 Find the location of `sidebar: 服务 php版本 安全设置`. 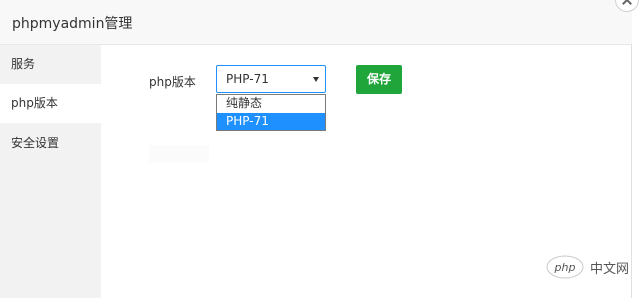

sidebar: 服务 php版本 安全设置 is located at coordinates (50, 171).